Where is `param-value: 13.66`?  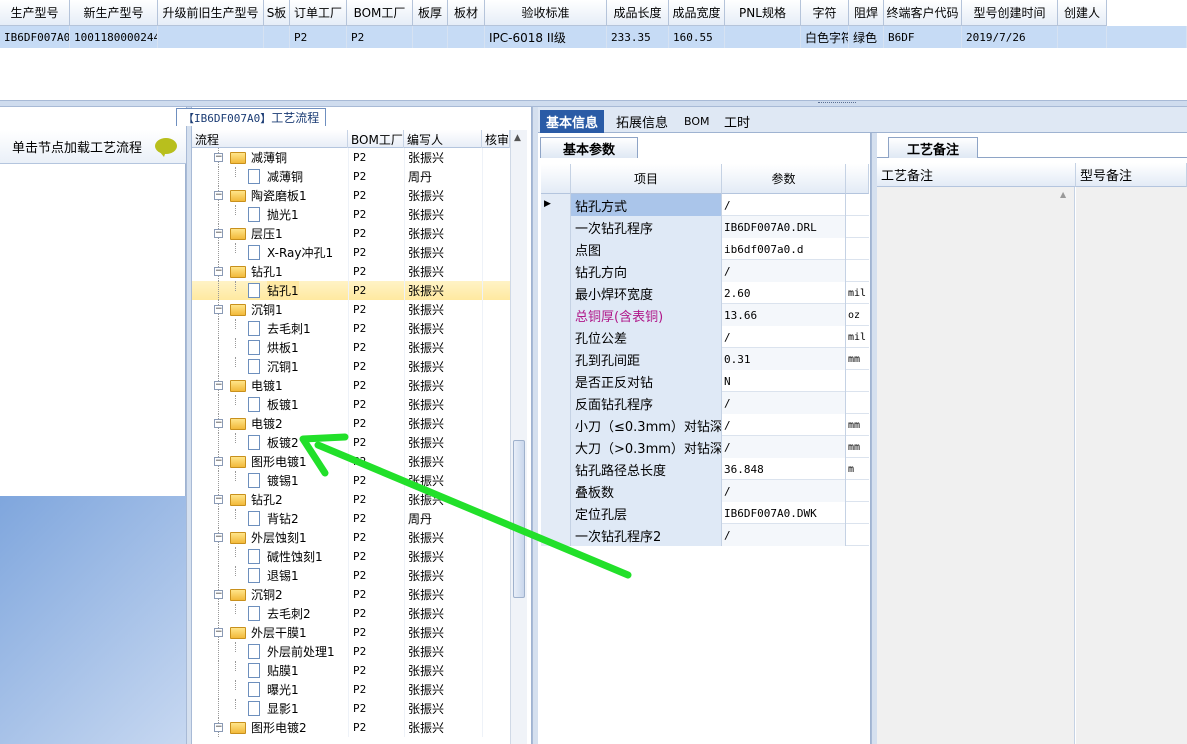
param-value: 13.66 is located at coordinates (784, 315).